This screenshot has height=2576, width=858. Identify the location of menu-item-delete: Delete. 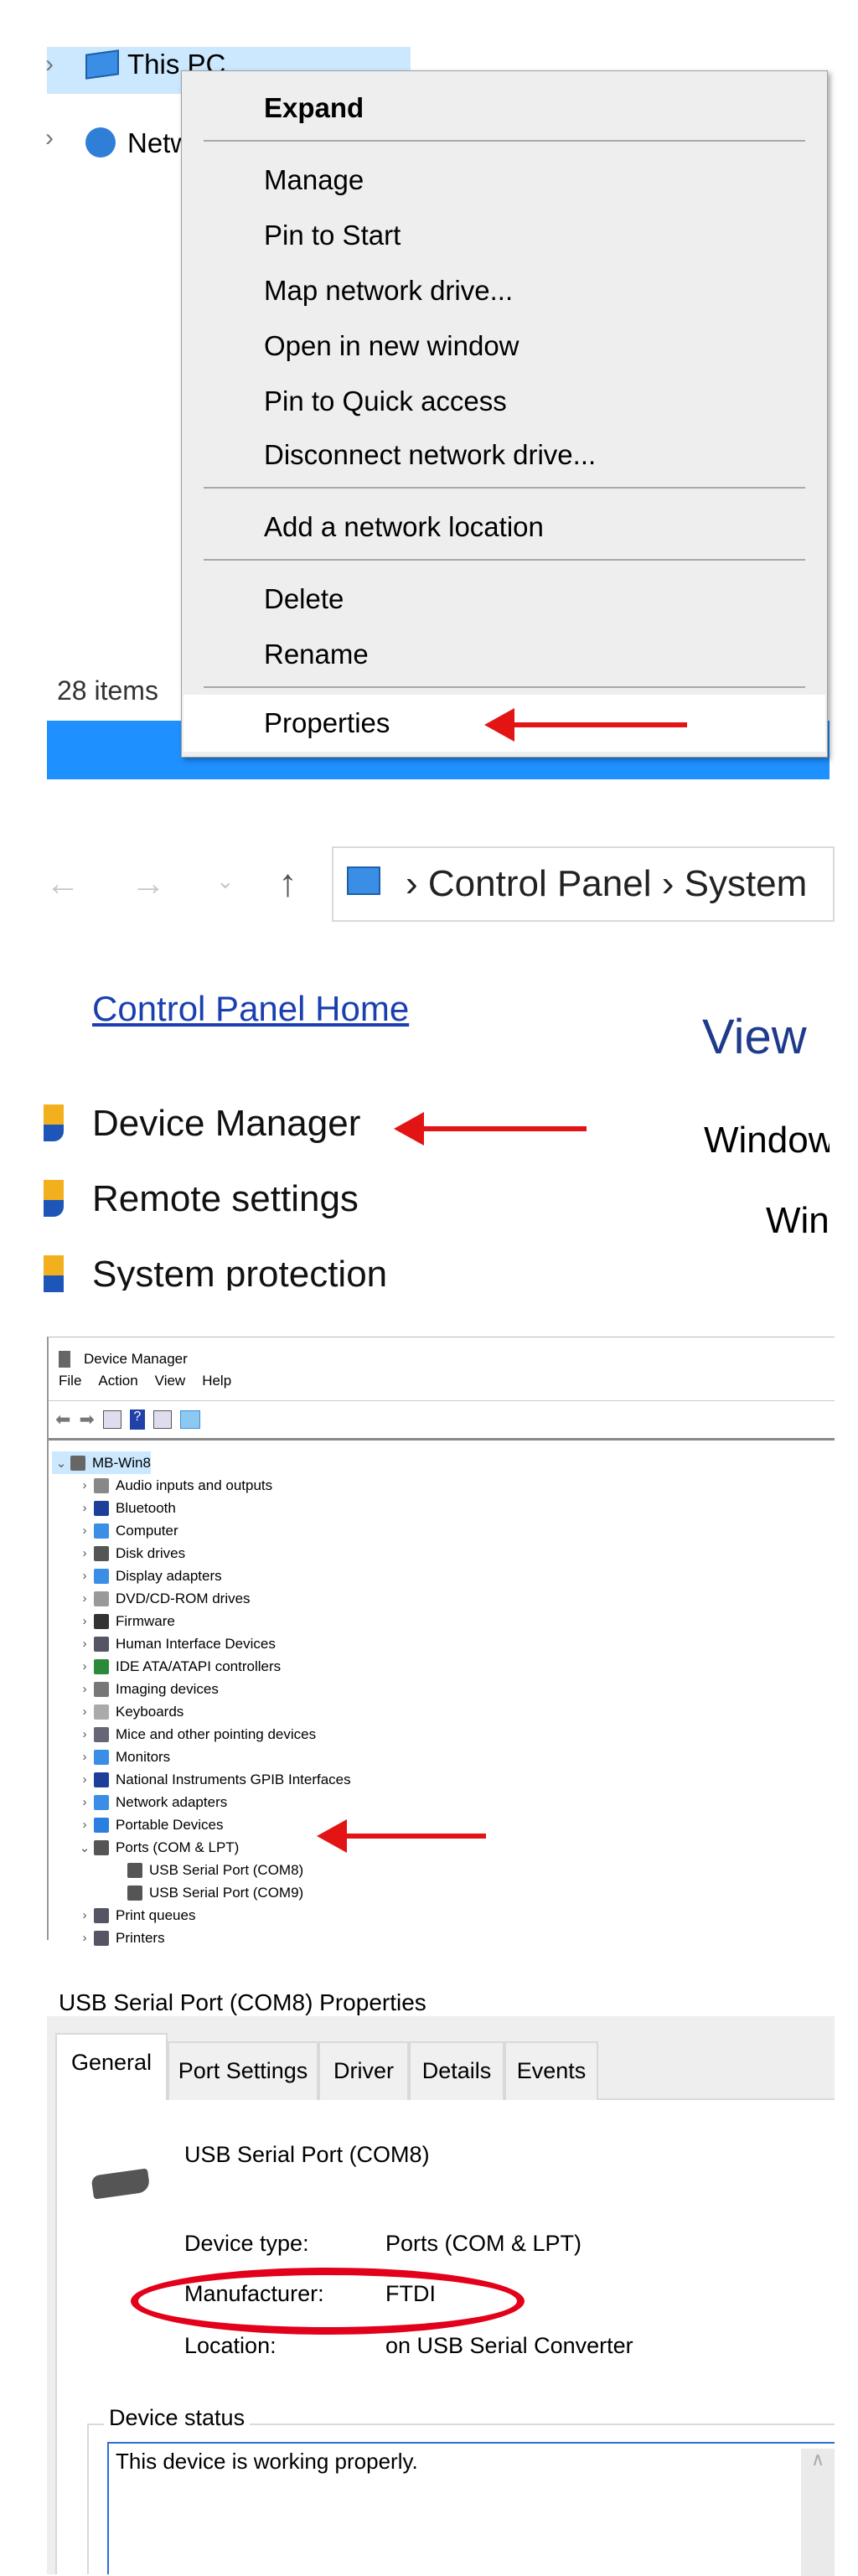
(304, 599).